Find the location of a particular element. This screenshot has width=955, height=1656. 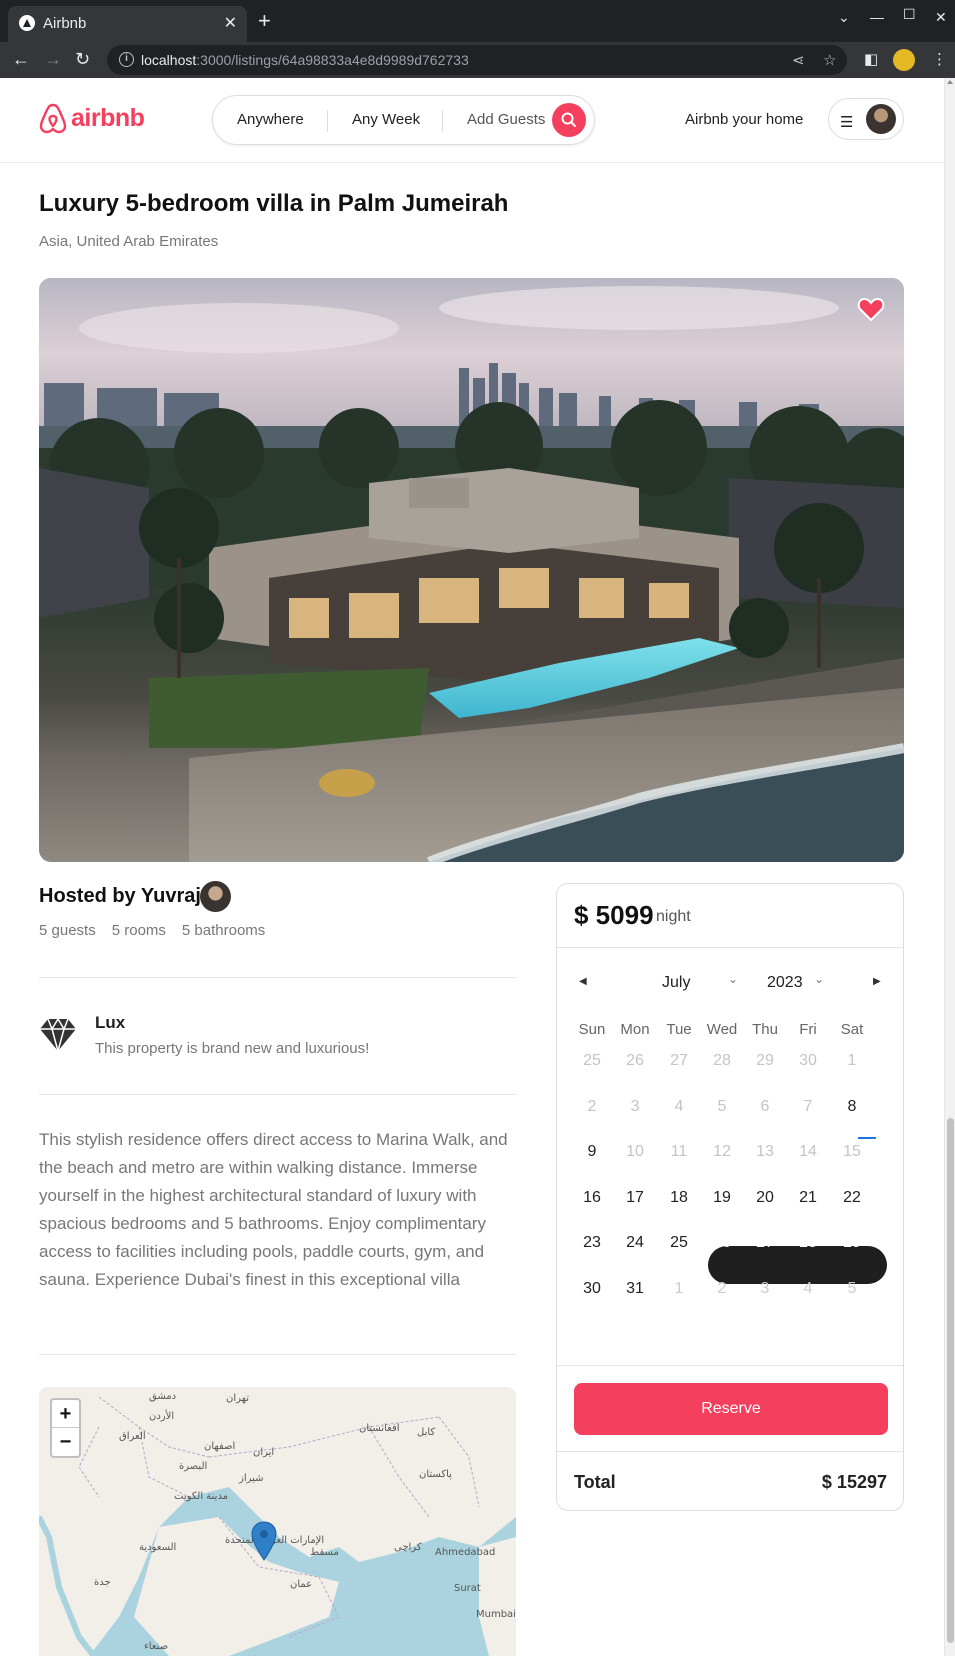

zoom-out-button: − is located at coordinates (65, 1442).